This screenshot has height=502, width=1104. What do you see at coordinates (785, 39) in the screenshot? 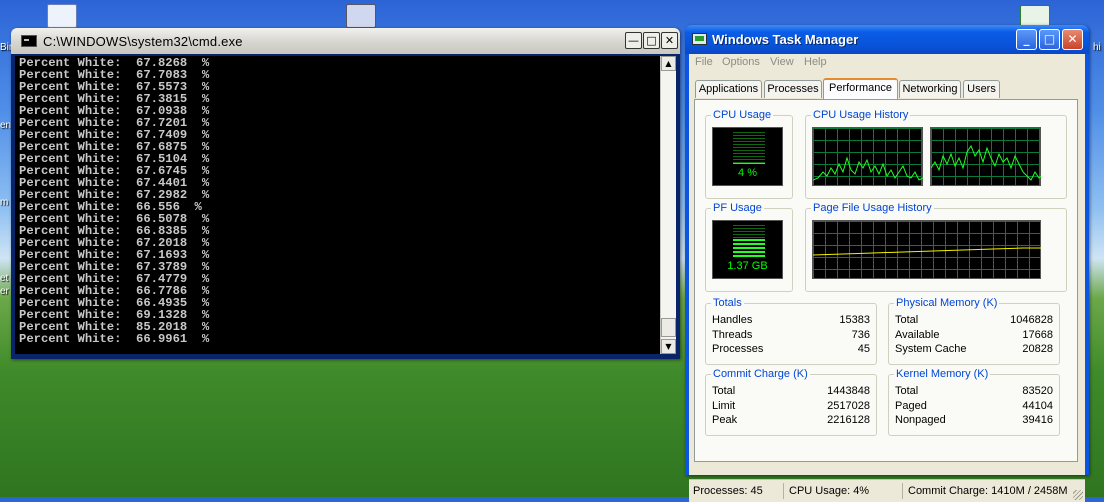
I see `task-manager-title: Windows Task Manager` at bounding box center [785, 39].